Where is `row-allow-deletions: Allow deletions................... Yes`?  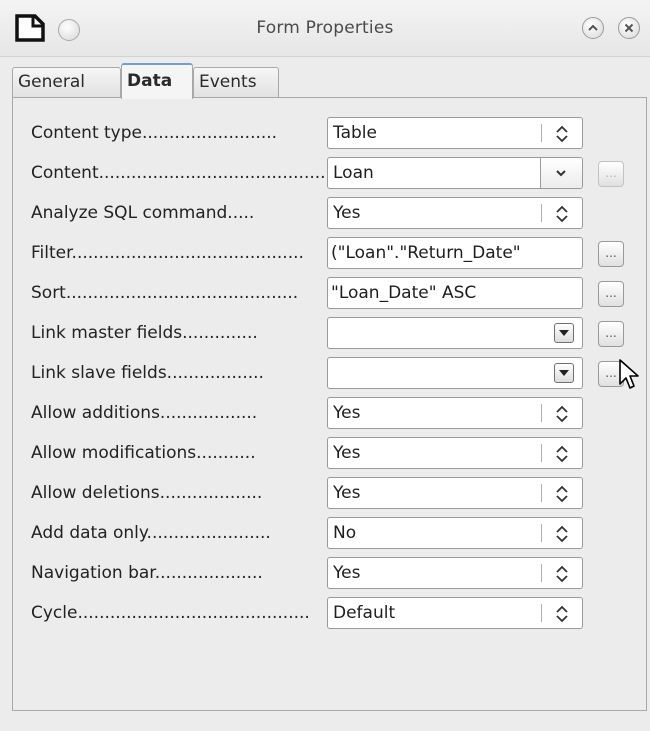
row-allow-deletions: Allow deletions................... Yes is located at coordinates (330, 493).